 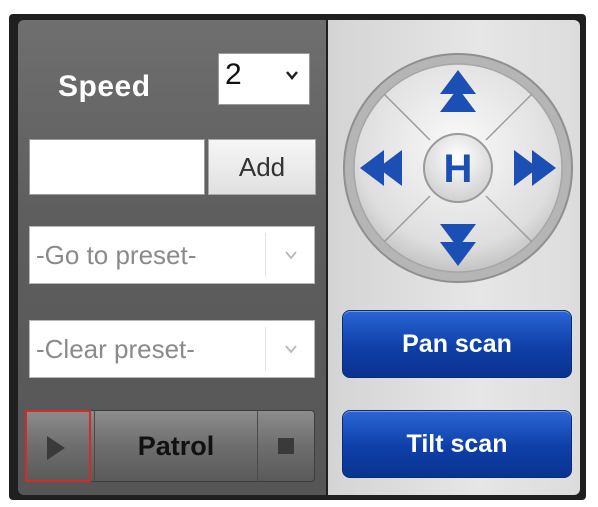 I want to click on goto-preset-value: -Go to preset-, so click(x=116, y=255).